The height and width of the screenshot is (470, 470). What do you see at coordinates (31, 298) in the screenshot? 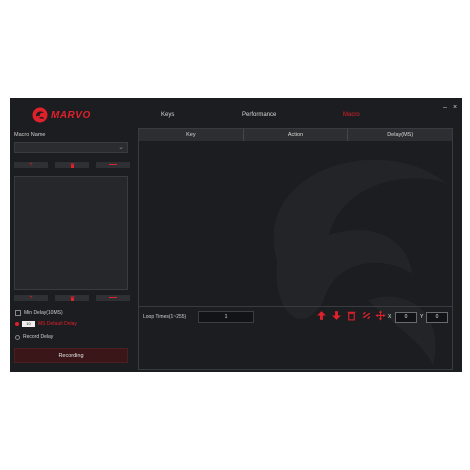
I see `add-event-button: +` at bounding box center [31, 298].